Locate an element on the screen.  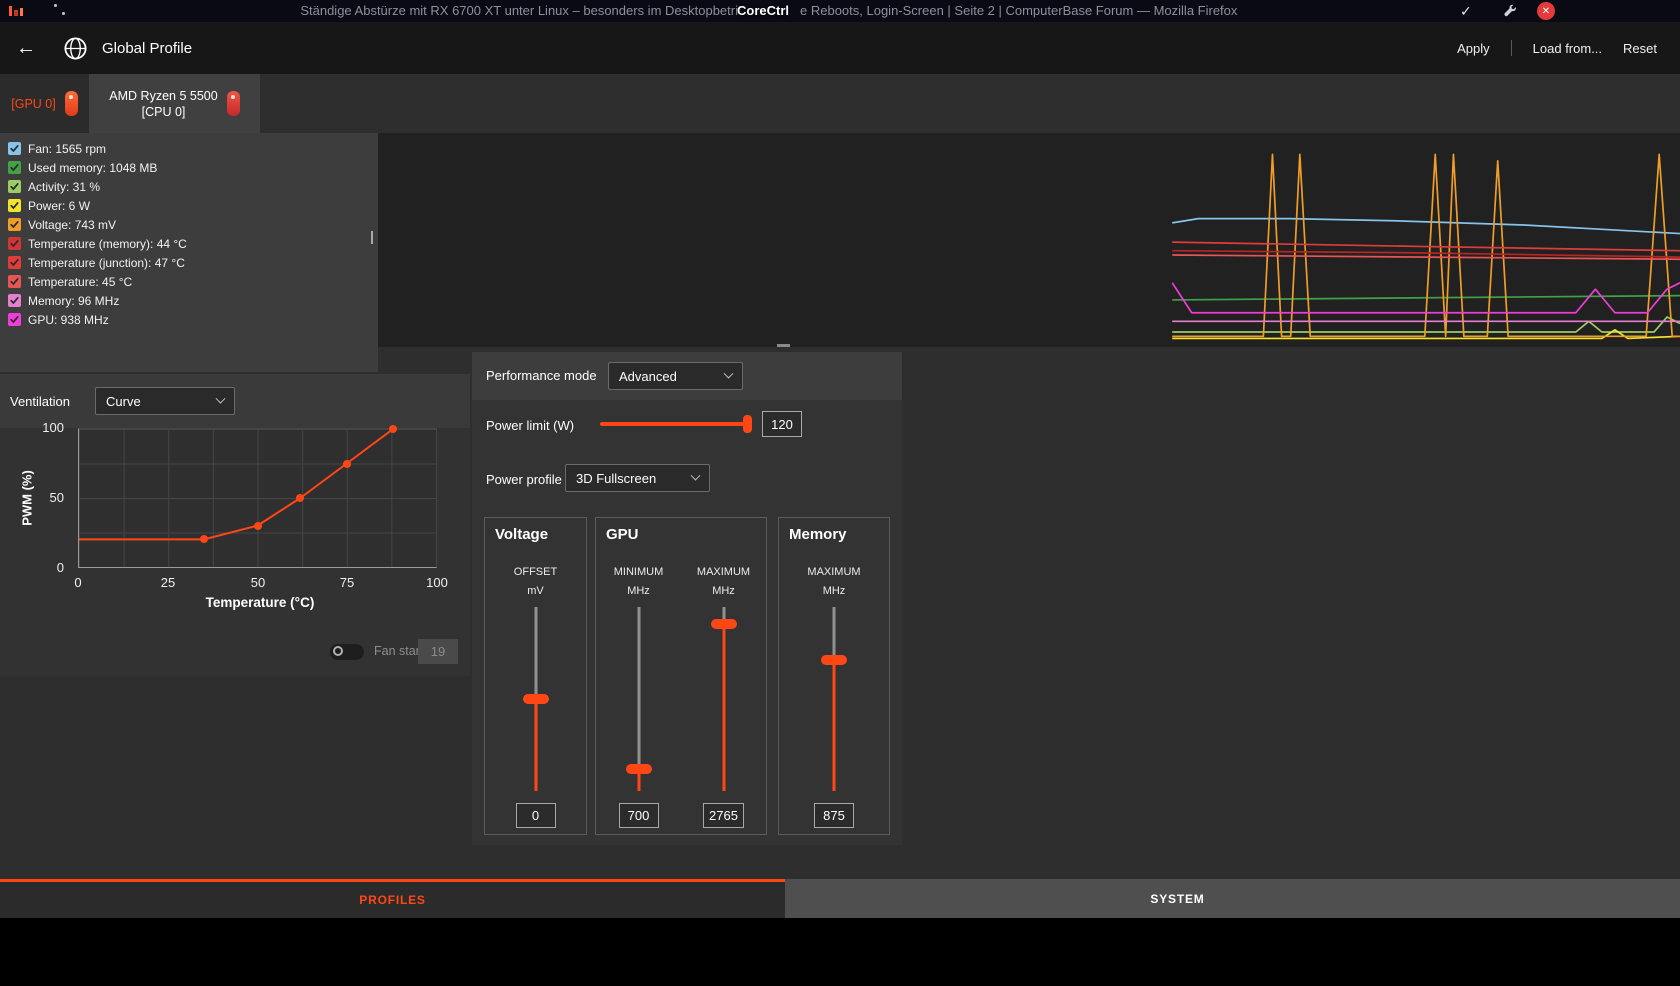
voltage-group: Voltage OFFSET mV 0 is located at coordinates (535, 676).